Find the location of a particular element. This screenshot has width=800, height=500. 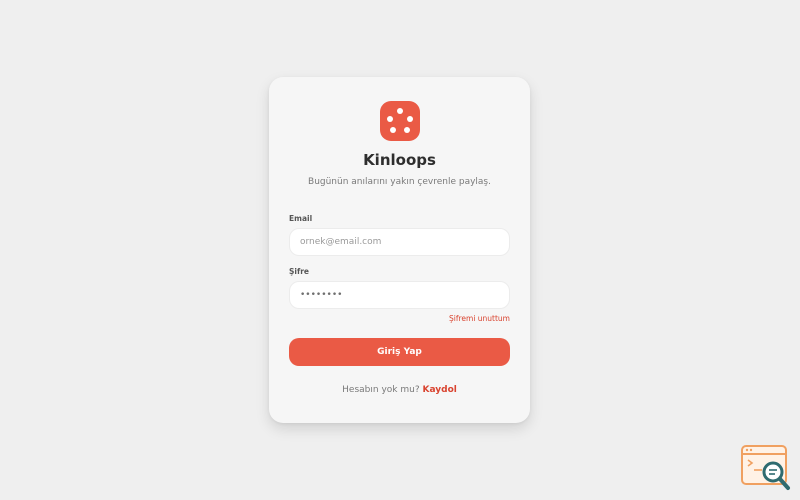

password-field: •••••••• is located at coordinates (399, 295).